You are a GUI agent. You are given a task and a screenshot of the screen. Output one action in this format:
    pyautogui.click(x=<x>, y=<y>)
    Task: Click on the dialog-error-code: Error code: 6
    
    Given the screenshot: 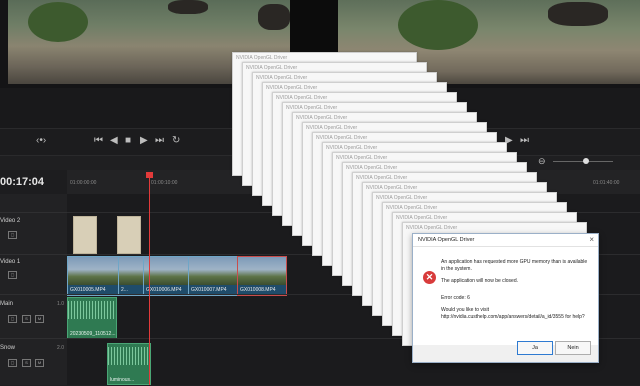 What is the action you would take?
    pyautogui.click(x=455, y=298)
    